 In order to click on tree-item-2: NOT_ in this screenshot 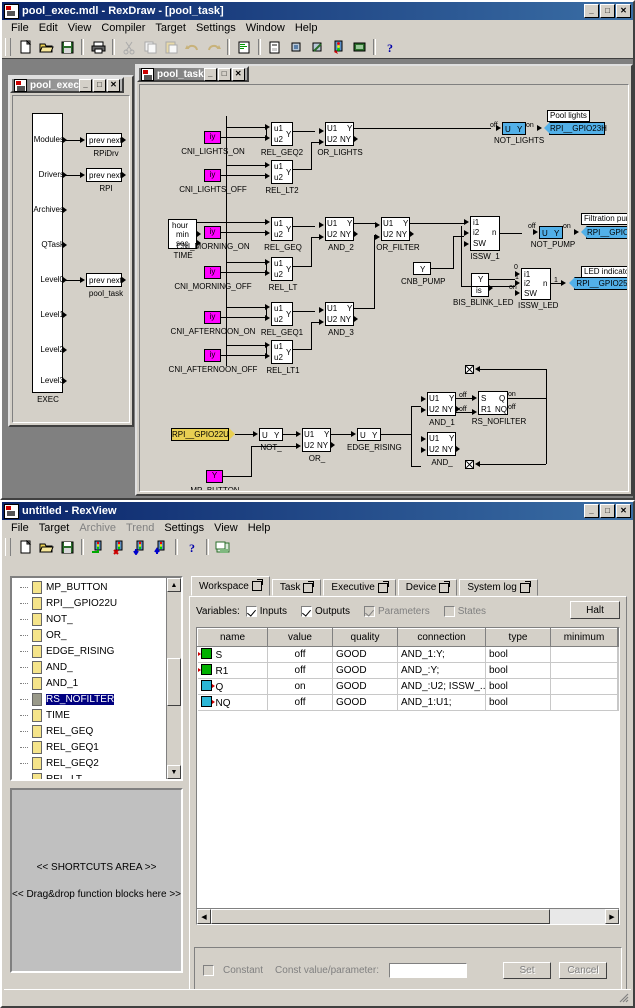, I will do `click(89, 619)`.